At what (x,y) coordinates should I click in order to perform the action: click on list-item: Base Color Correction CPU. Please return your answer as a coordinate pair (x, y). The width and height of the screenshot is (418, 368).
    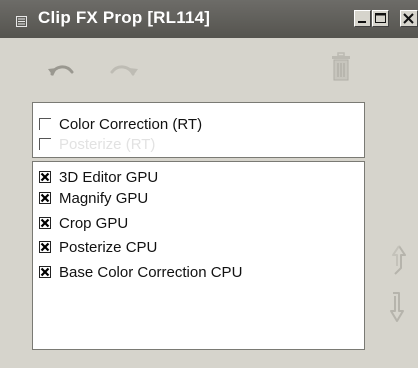
    Looking at the image, I should click on (199, 272).